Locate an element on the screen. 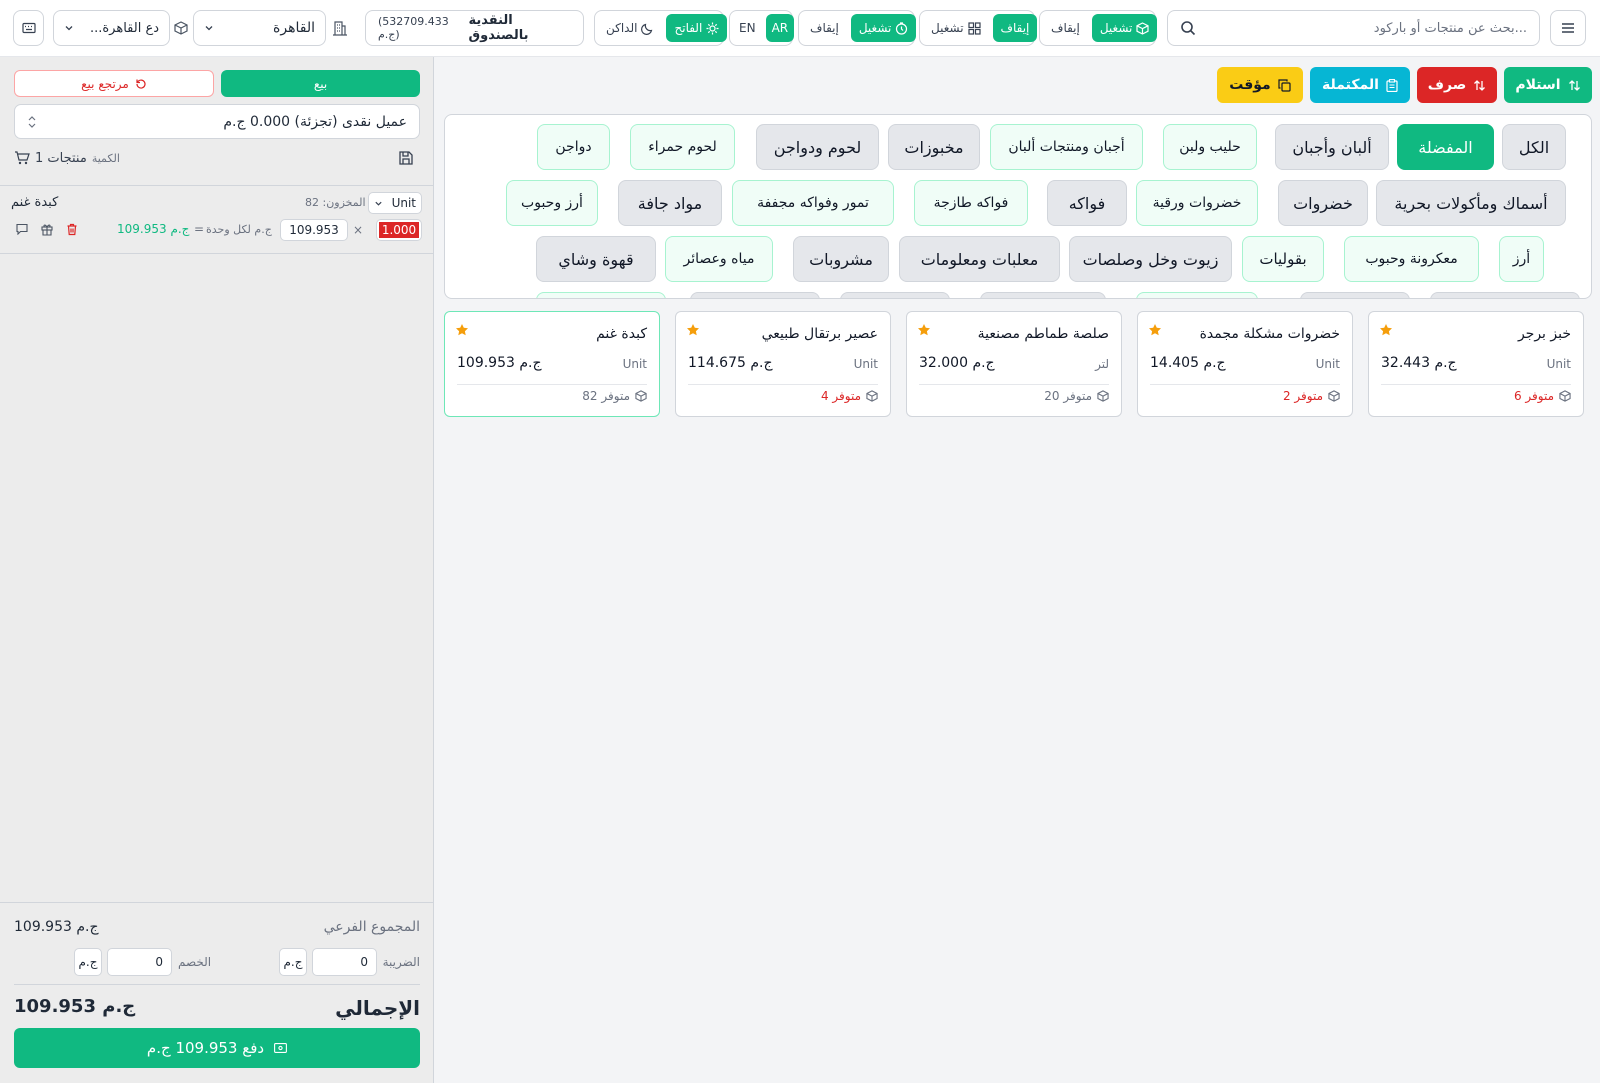 This screenshot has height=1083, width=1600. category-oils-sauces: زيوت وخل وصلصات is located at coordinates (1150, 259).